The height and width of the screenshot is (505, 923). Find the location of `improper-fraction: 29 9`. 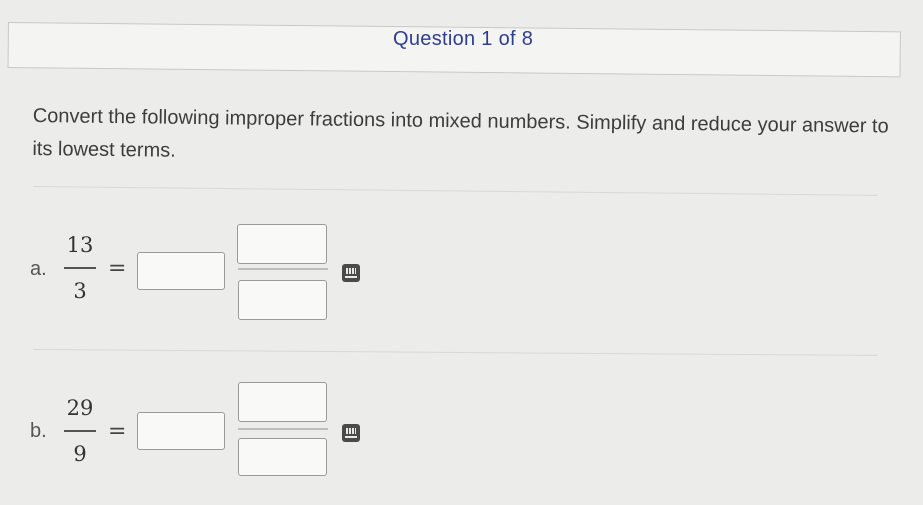

improper-fraction: 29 9 is located at coordinates (80, 431).